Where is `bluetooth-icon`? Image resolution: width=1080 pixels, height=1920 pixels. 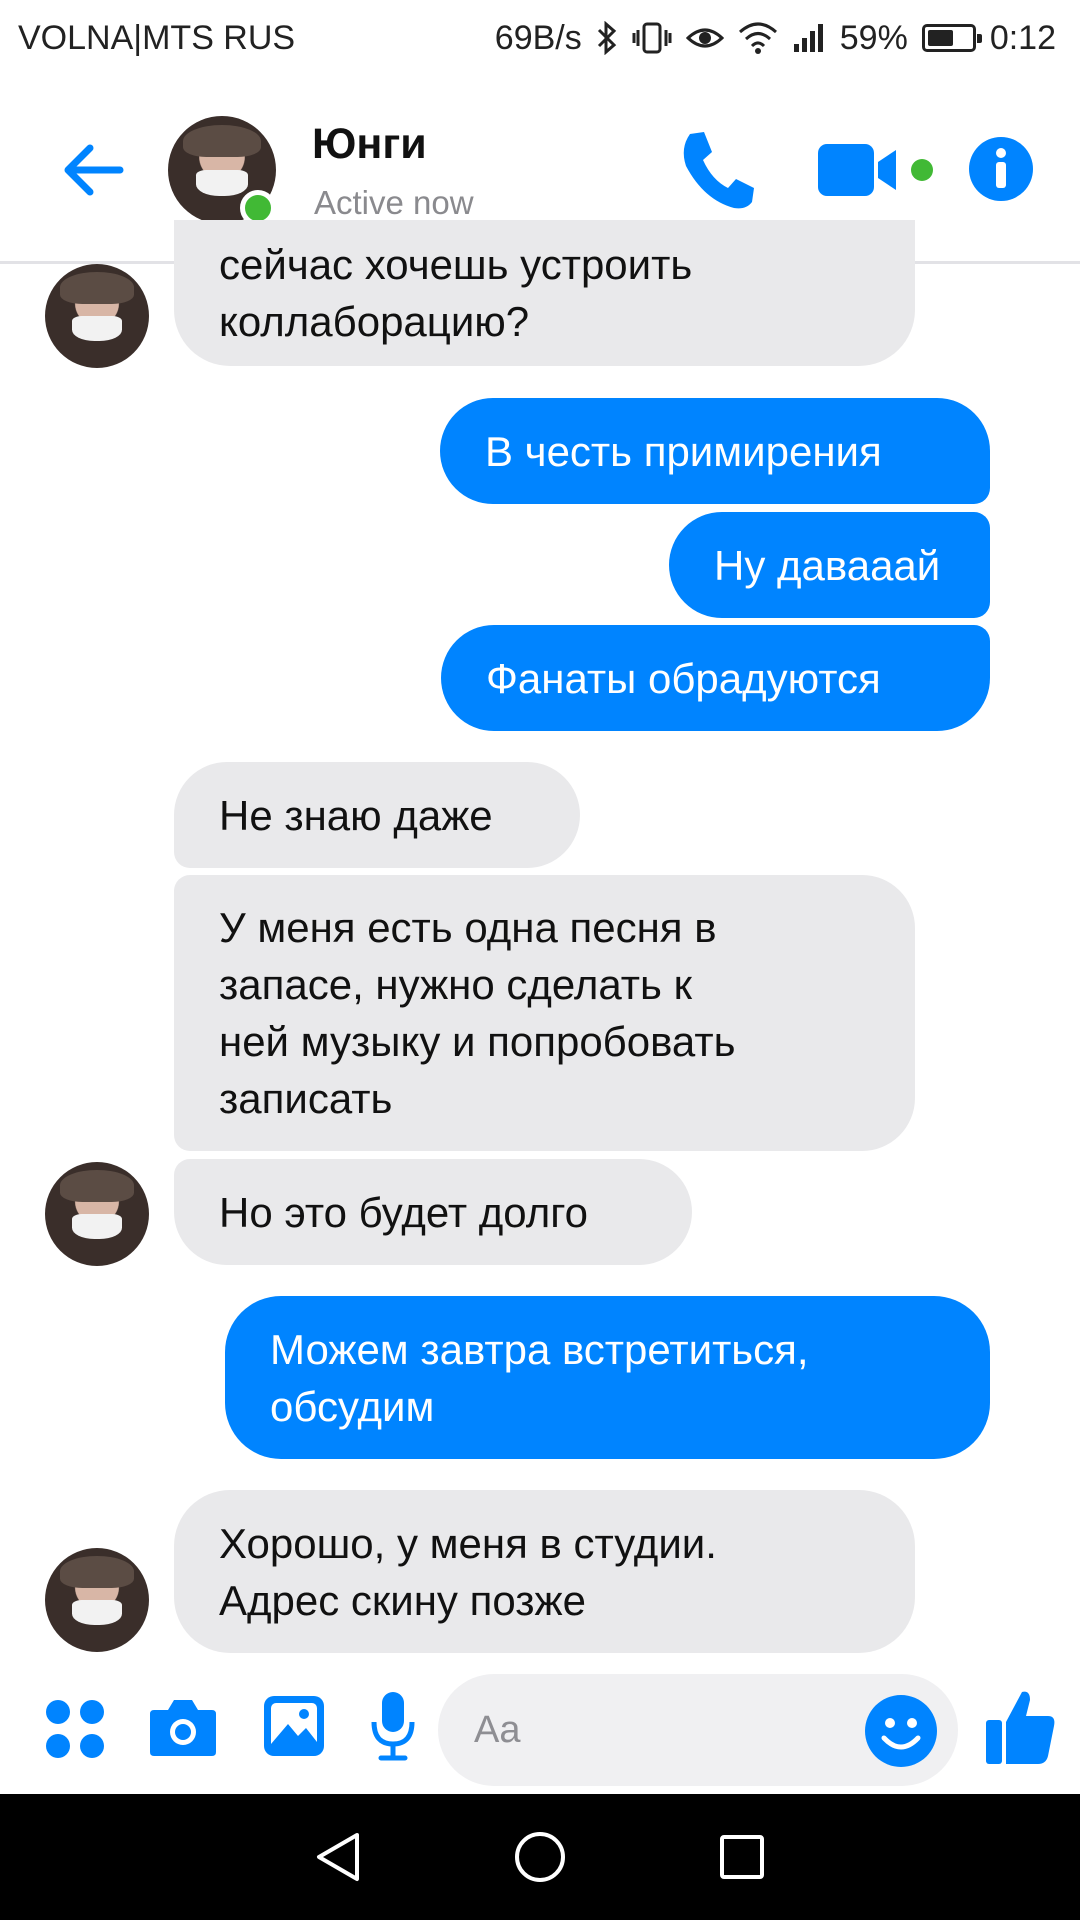
bluetooth-icon is located at coordinates (607, 38).